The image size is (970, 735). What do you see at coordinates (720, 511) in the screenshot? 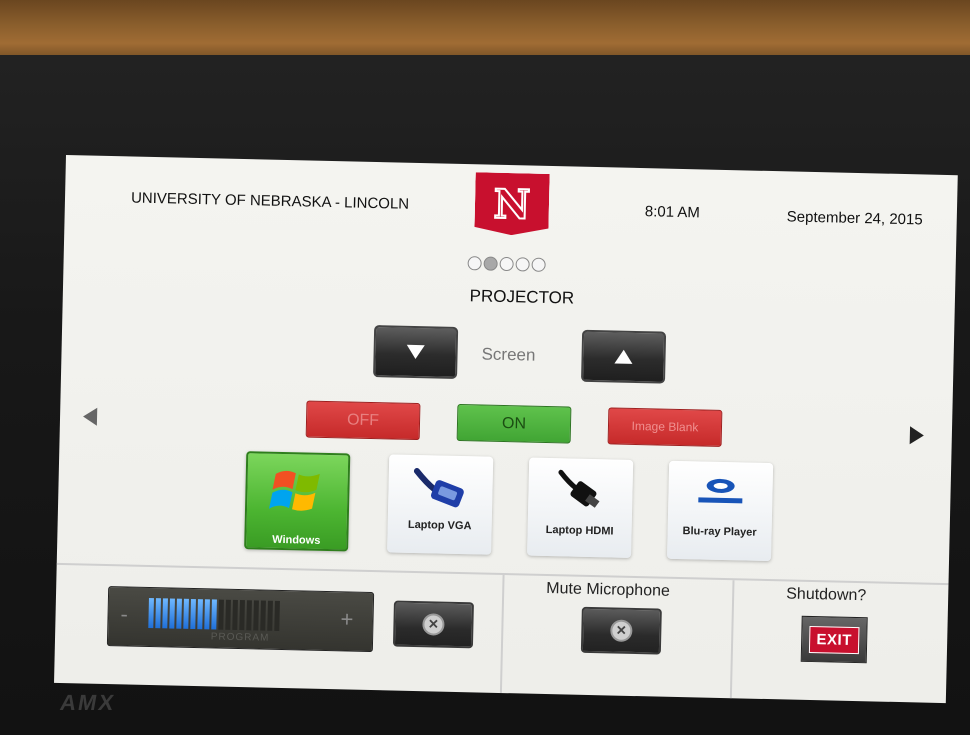
I see `source-bluray-button: Blu-ray Player` at bounding box center [720, 511].